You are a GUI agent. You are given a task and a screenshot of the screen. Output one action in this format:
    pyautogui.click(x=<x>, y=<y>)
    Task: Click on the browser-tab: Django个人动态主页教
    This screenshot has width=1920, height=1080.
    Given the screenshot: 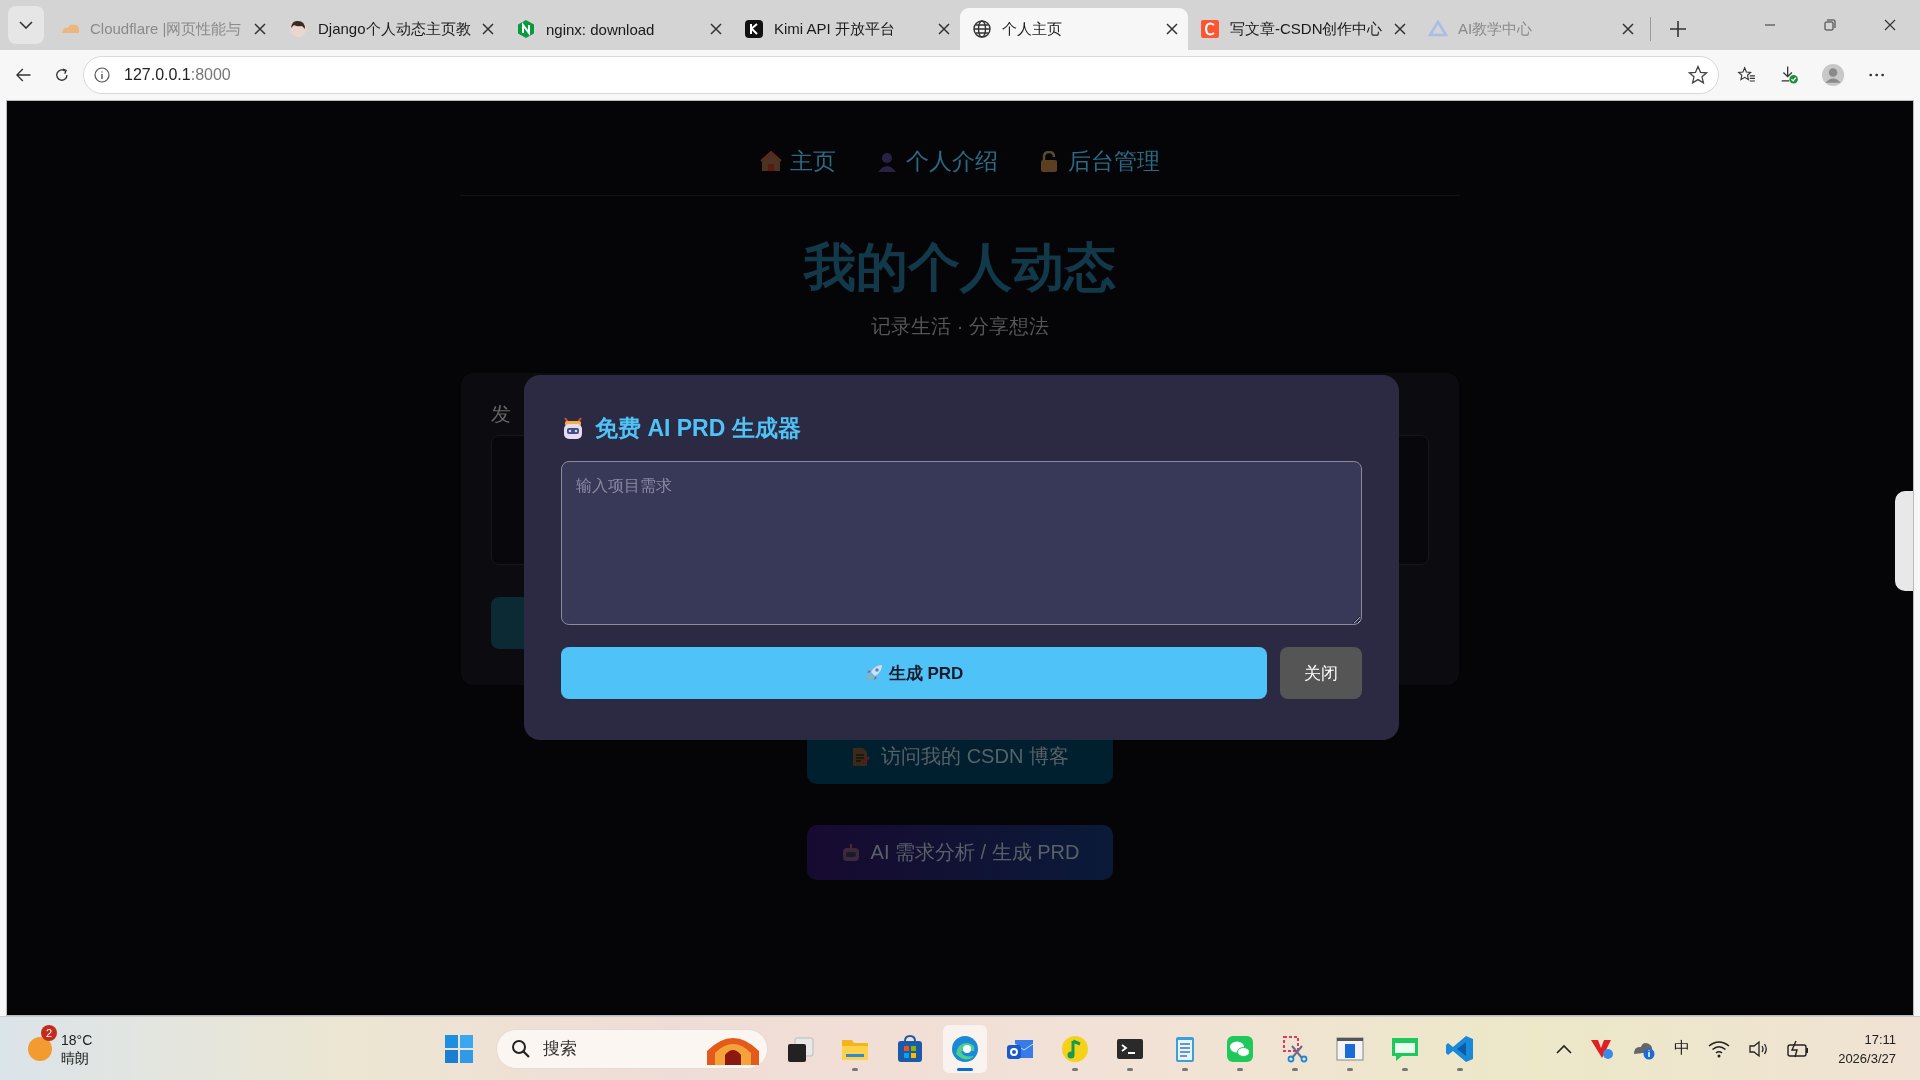 What is the action you would take?
    pyautogui.click(x=390, y=29)
    